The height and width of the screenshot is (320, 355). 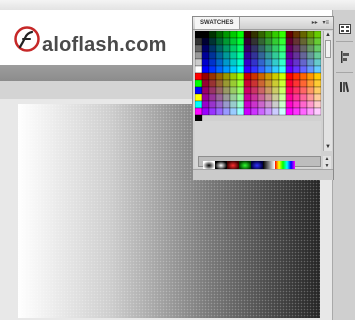 I want to click on scroll-down-icon: ▼, so click(x=328, y=147).